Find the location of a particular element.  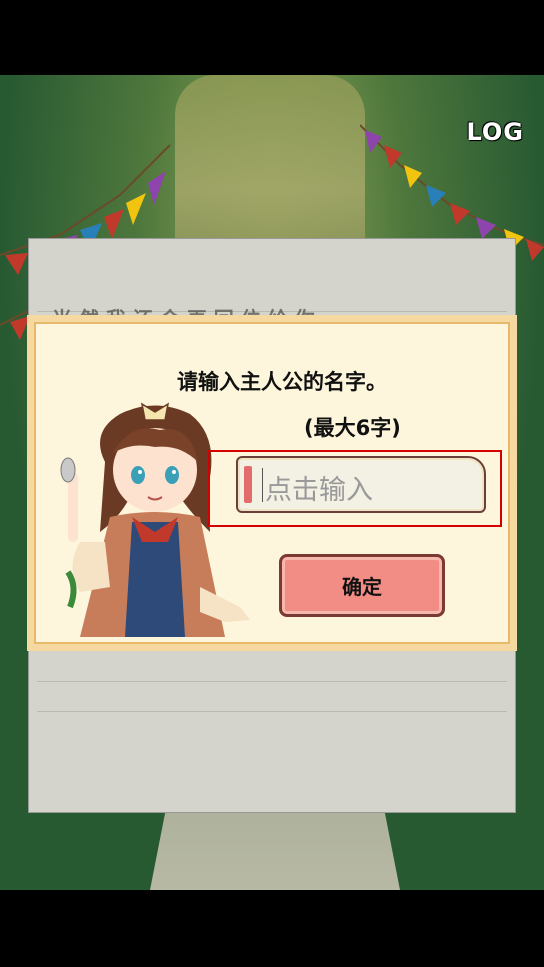

text-cursor is located at coordinates (262, 485).